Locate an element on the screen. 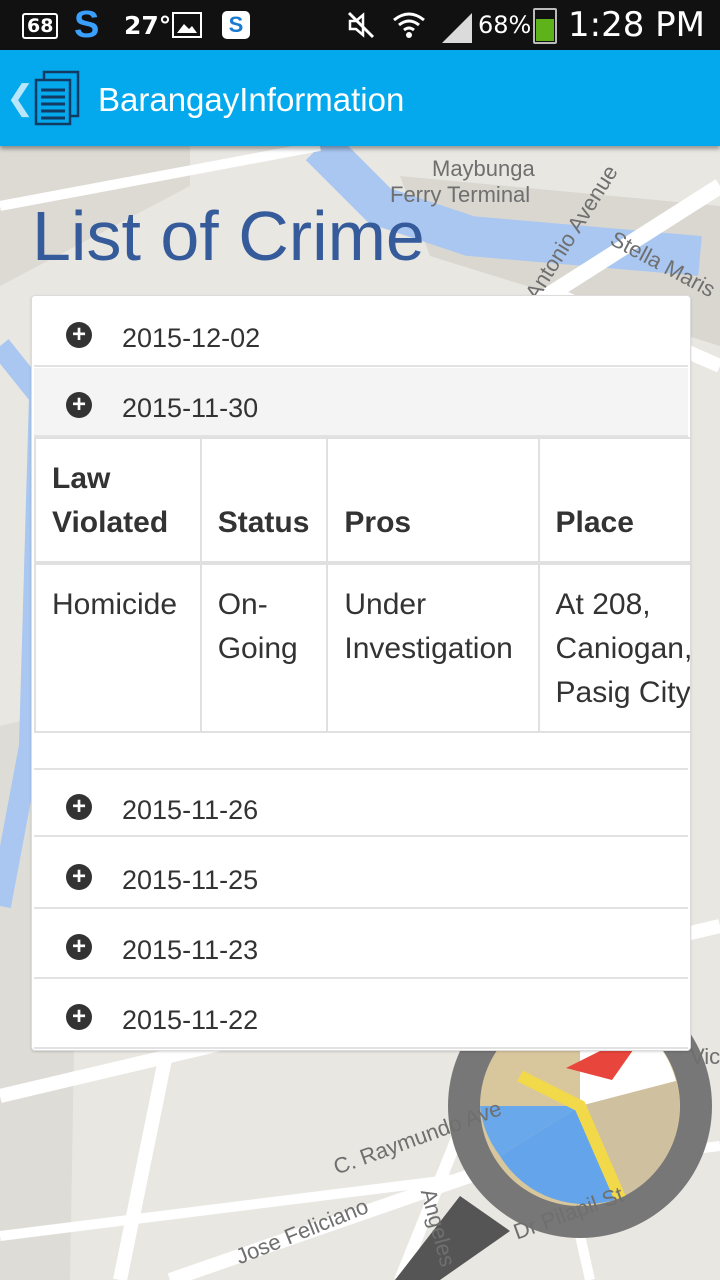 This screenshot has height=1280, width=720. clock: 1:28 PM is located at coordinates (636, 25).